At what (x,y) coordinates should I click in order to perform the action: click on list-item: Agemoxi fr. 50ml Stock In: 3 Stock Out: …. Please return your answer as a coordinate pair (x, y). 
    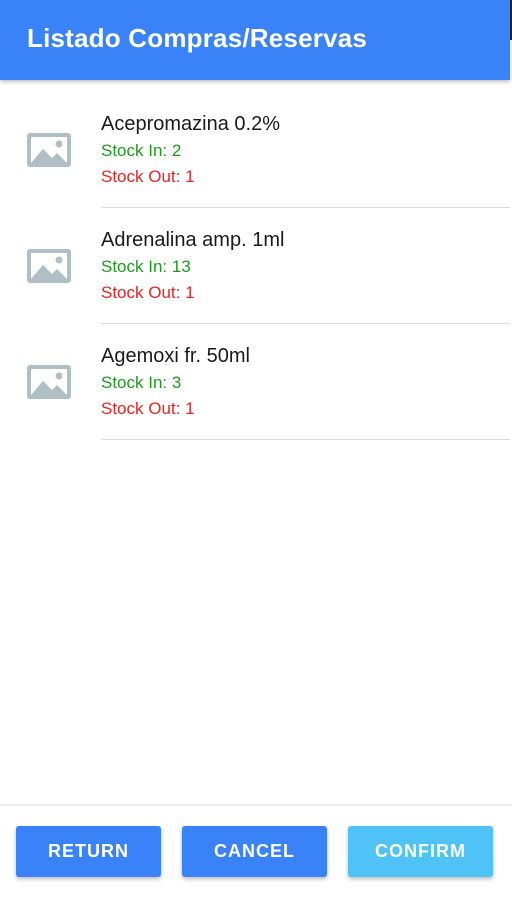
    Looking at the image, I should click on (256, 382).